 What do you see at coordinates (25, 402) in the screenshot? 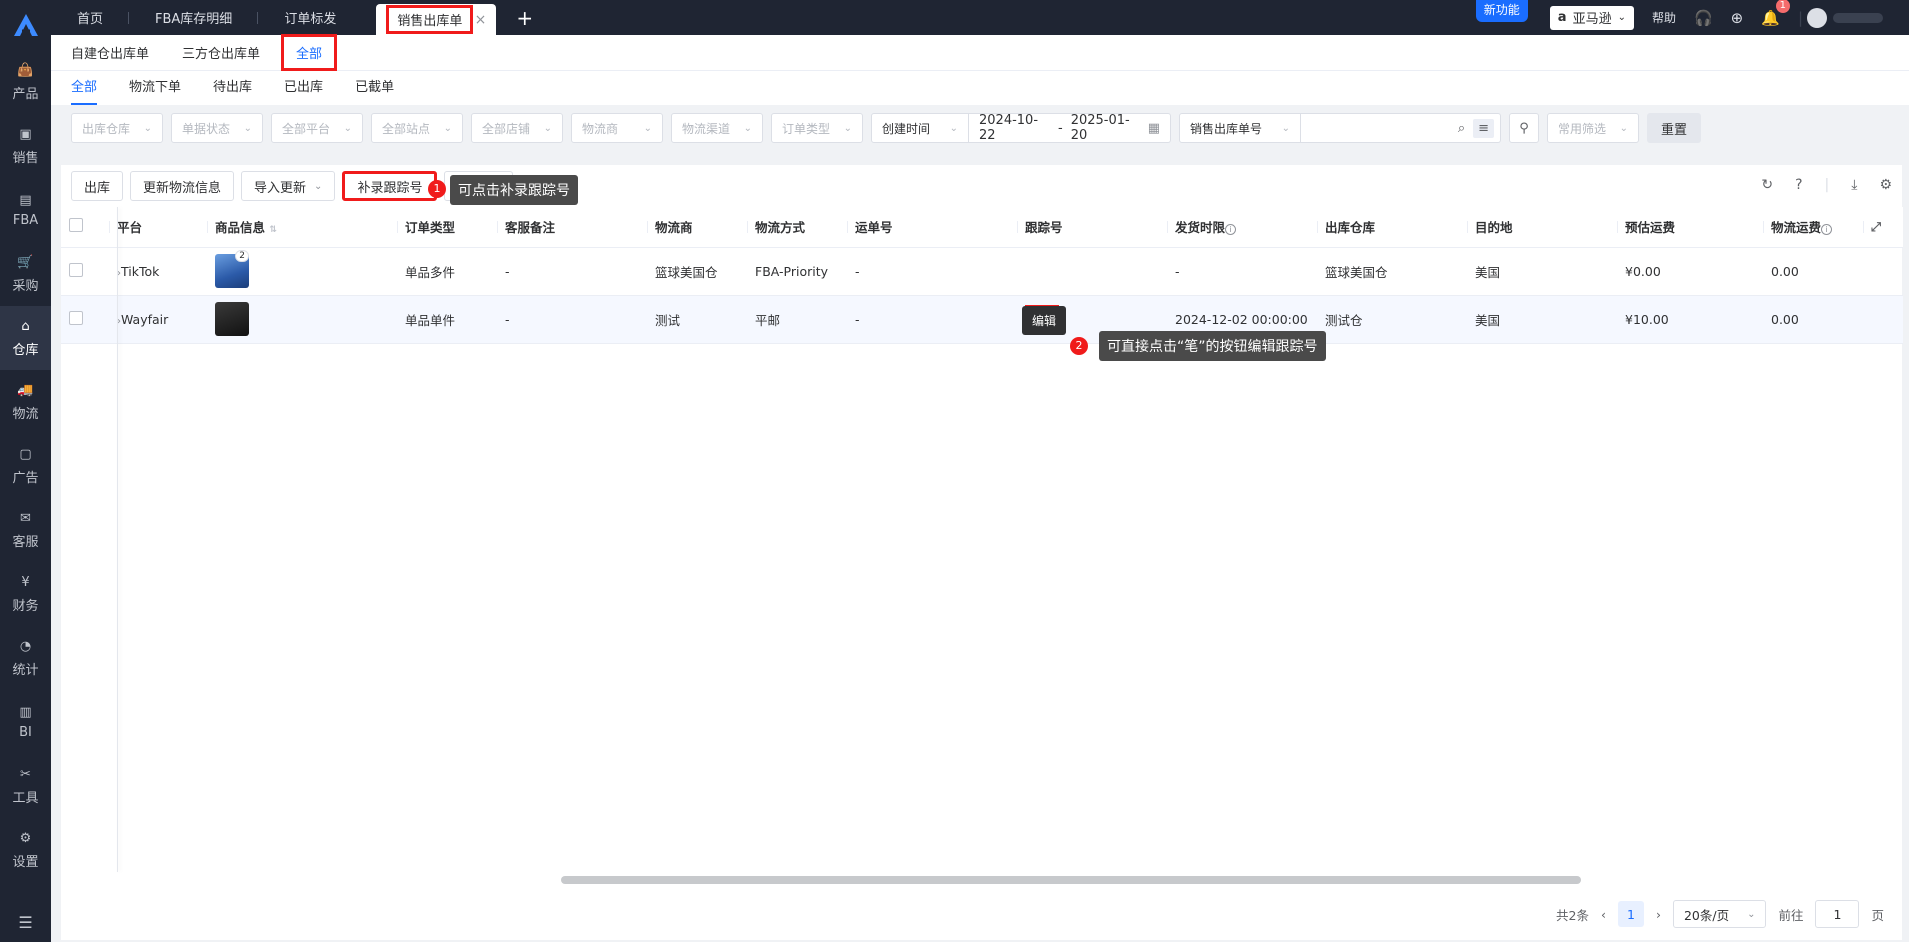
I see `sidebar-item-5: 🚚 物流` at bounding box center [25, 402].